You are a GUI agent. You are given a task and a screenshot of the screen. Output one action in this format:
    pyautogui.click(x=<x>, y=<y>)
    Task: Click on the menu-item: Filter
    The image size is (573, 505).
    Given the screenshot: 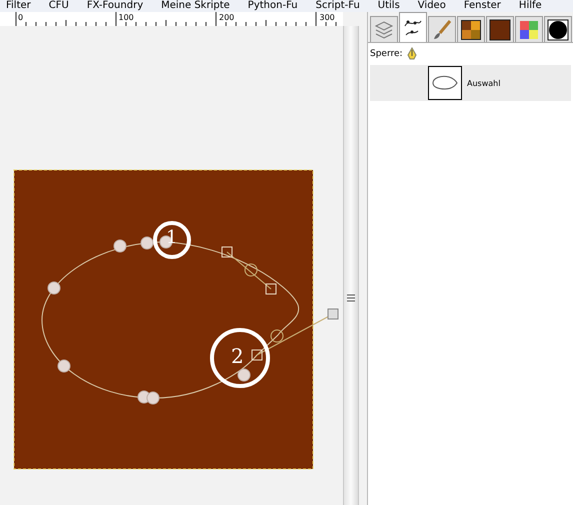 What is the action you would take?
    pyautogui.click(x=18, y=6)
    